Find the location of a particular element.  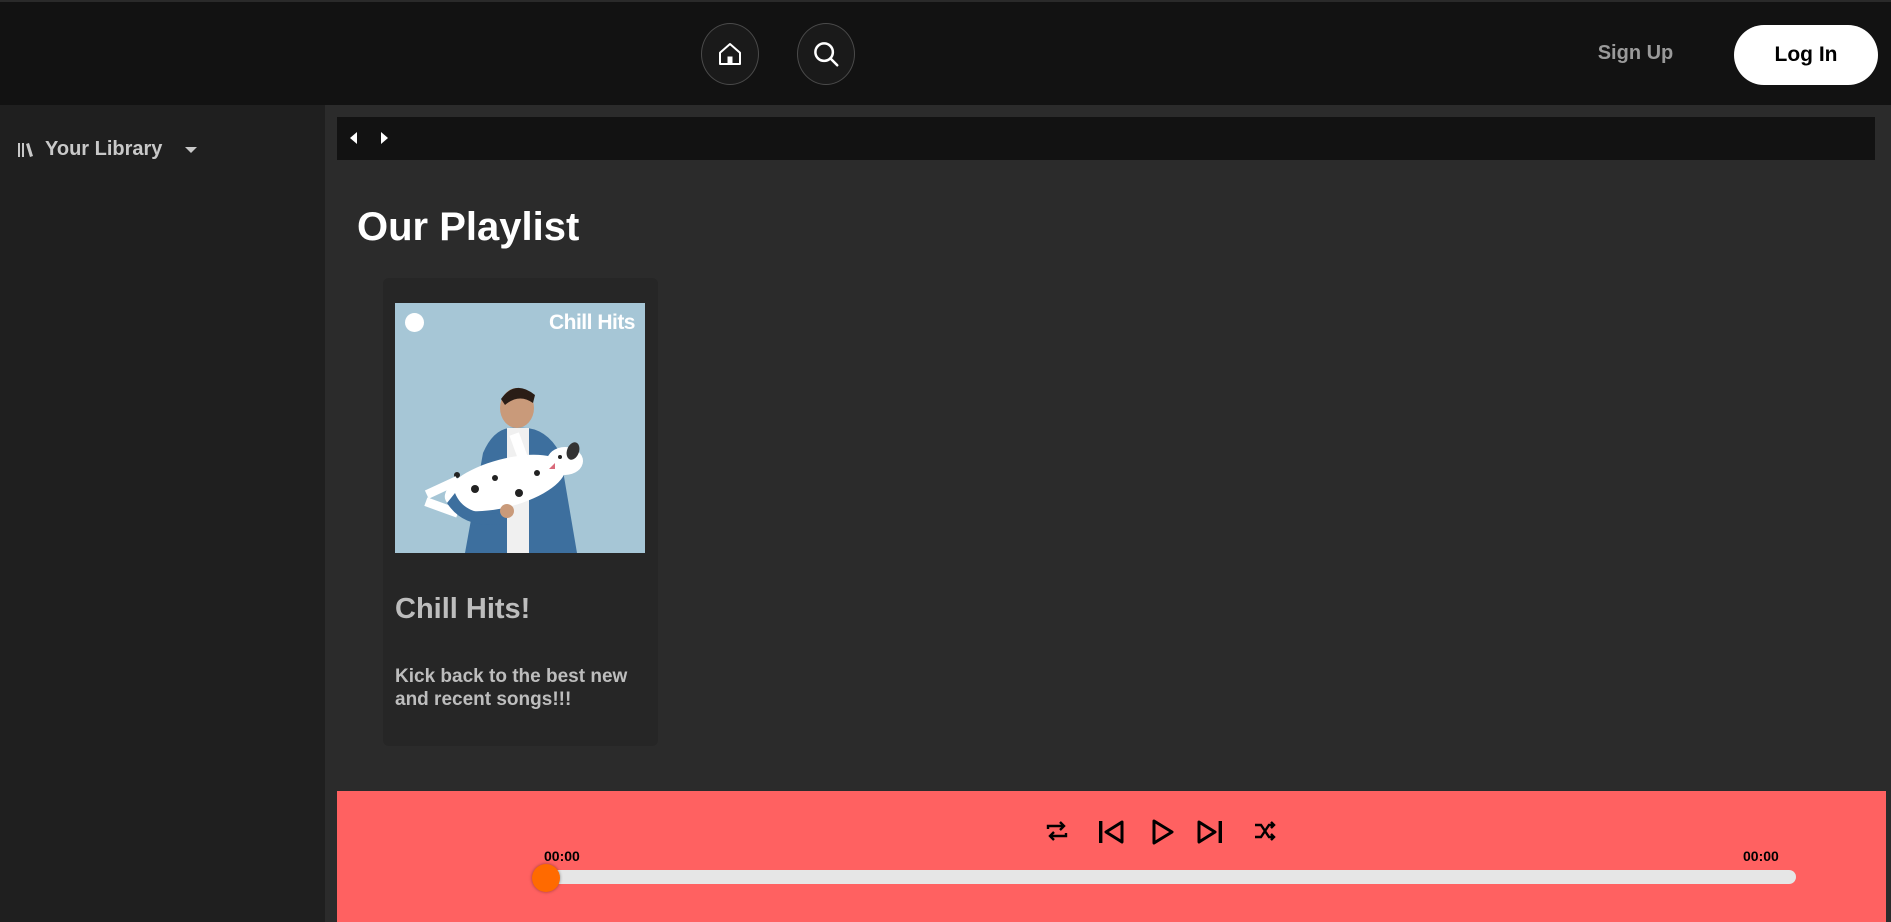

total-time: 00:00 is located at coordinates (1761, 856).